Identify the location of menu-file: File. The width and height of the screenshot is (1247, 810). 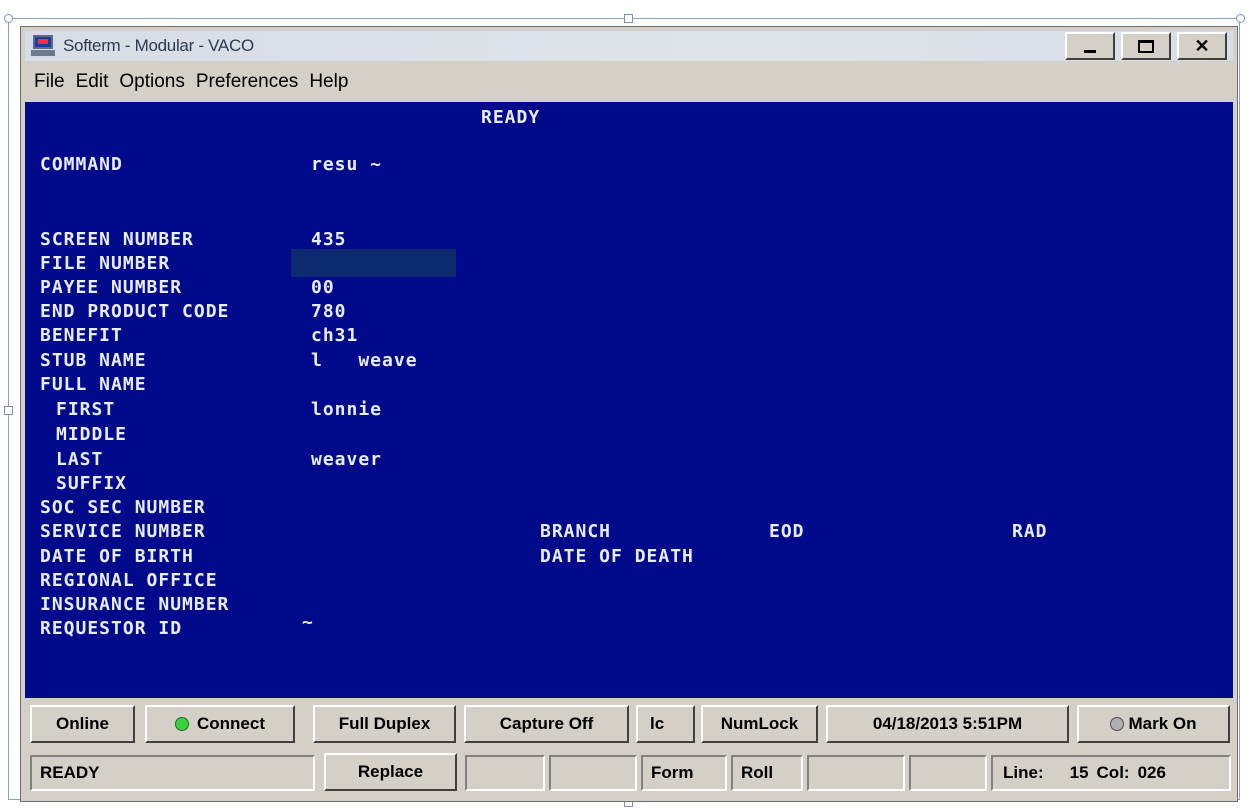
(49, 82).